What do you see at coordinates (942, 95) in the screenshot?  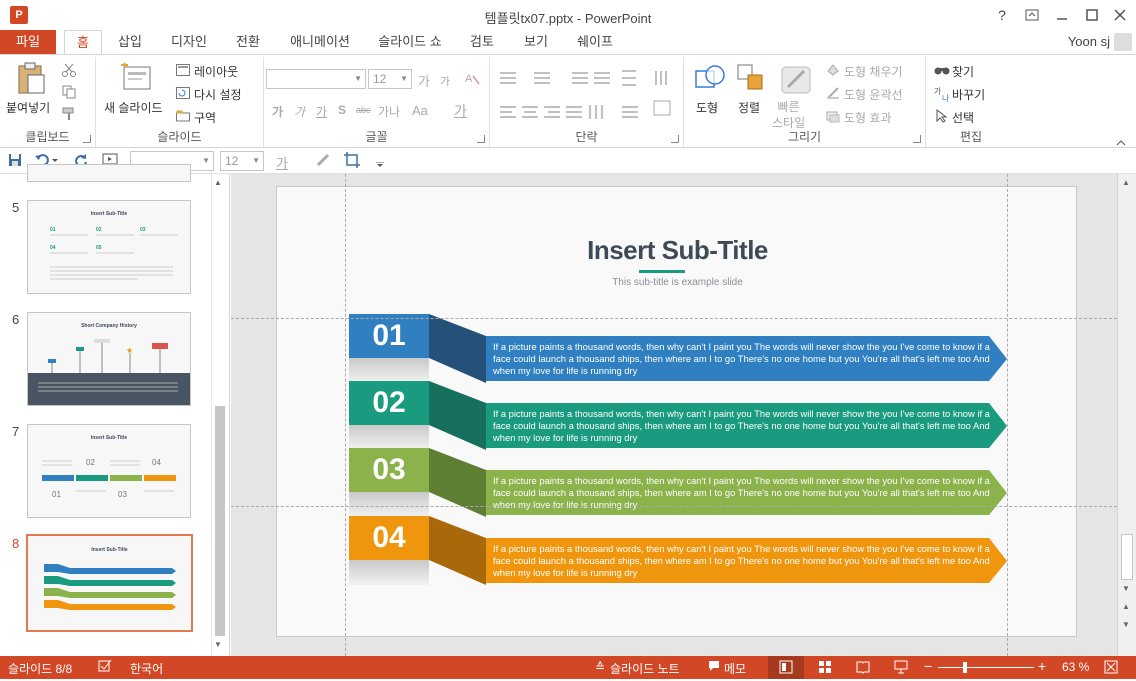 I see `replace-icon: 가나` at bounding box center [942, 95].